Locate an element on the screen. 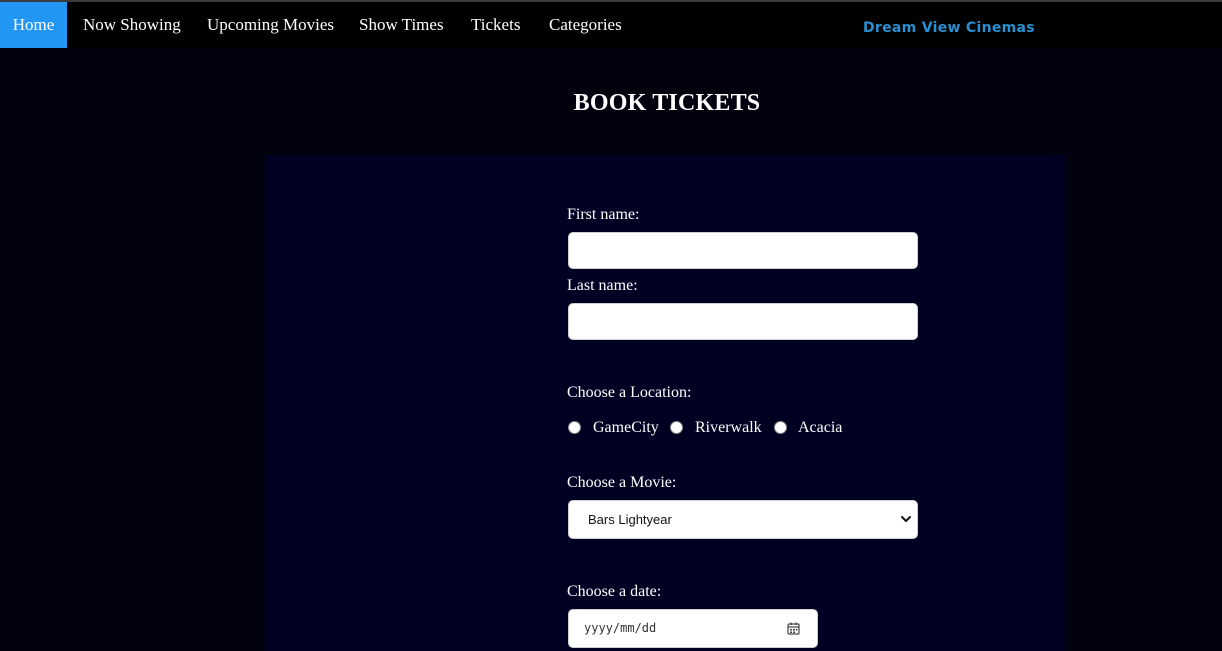 Image resolution: width=1222 pixels, height=651 pixels. first-name-label: First name: is located at coordinates (603, 214).